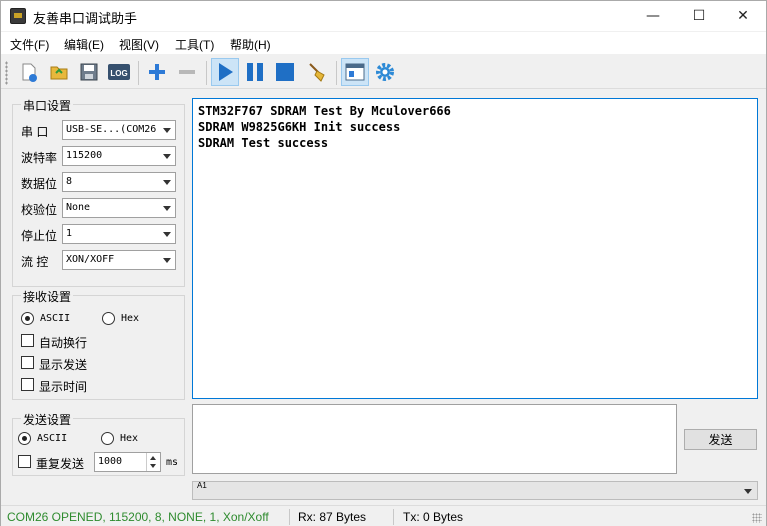 The image size is (767, 526). What do you see at coordinates (433, 517) in the screenshot?
I see `tx-count: Tx: 0 Bytes` at bounding box center [433, 517].